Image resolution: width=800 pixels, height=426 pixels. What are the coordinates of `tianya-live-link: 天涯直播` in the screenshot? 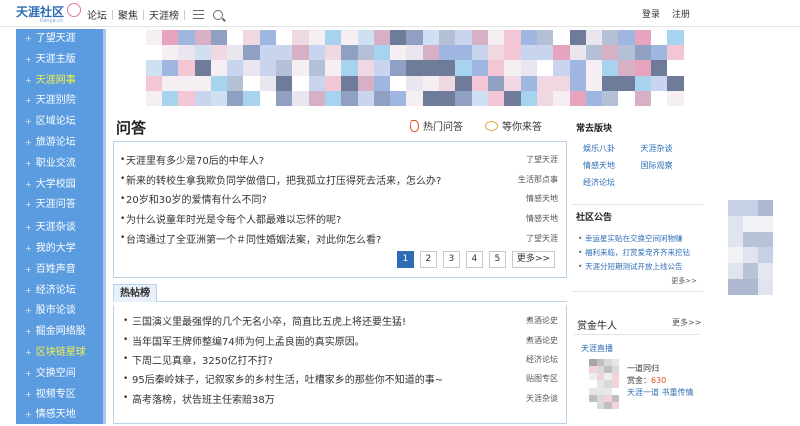 It's located at (597, 348).